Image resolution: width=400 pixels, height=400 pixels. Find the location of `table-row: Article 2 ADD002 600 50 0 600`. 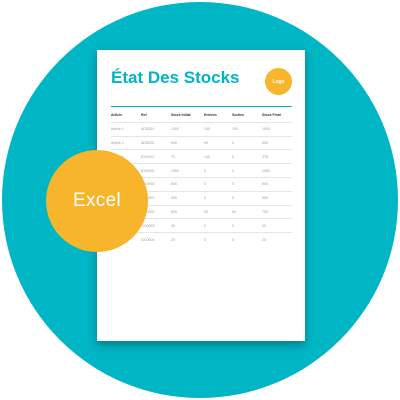

table-row: Article 2 ADD002 600 50 0 600 is located at coordinates (201, 142).